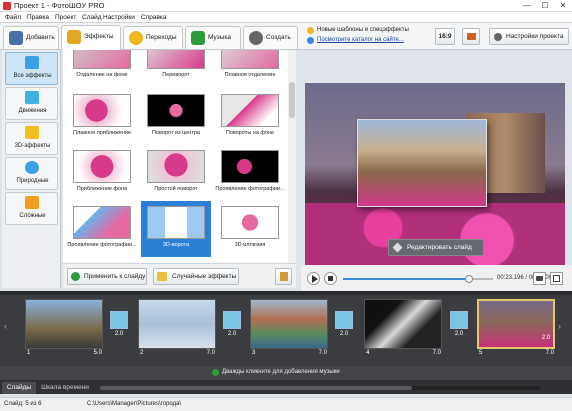 Image resolution: width=572 pixels, height=411 pixels. What do you see at coordinates (92, 17) in the screenshot?
I see `menu-slide: Слайд` at bounding box center [92, 17].